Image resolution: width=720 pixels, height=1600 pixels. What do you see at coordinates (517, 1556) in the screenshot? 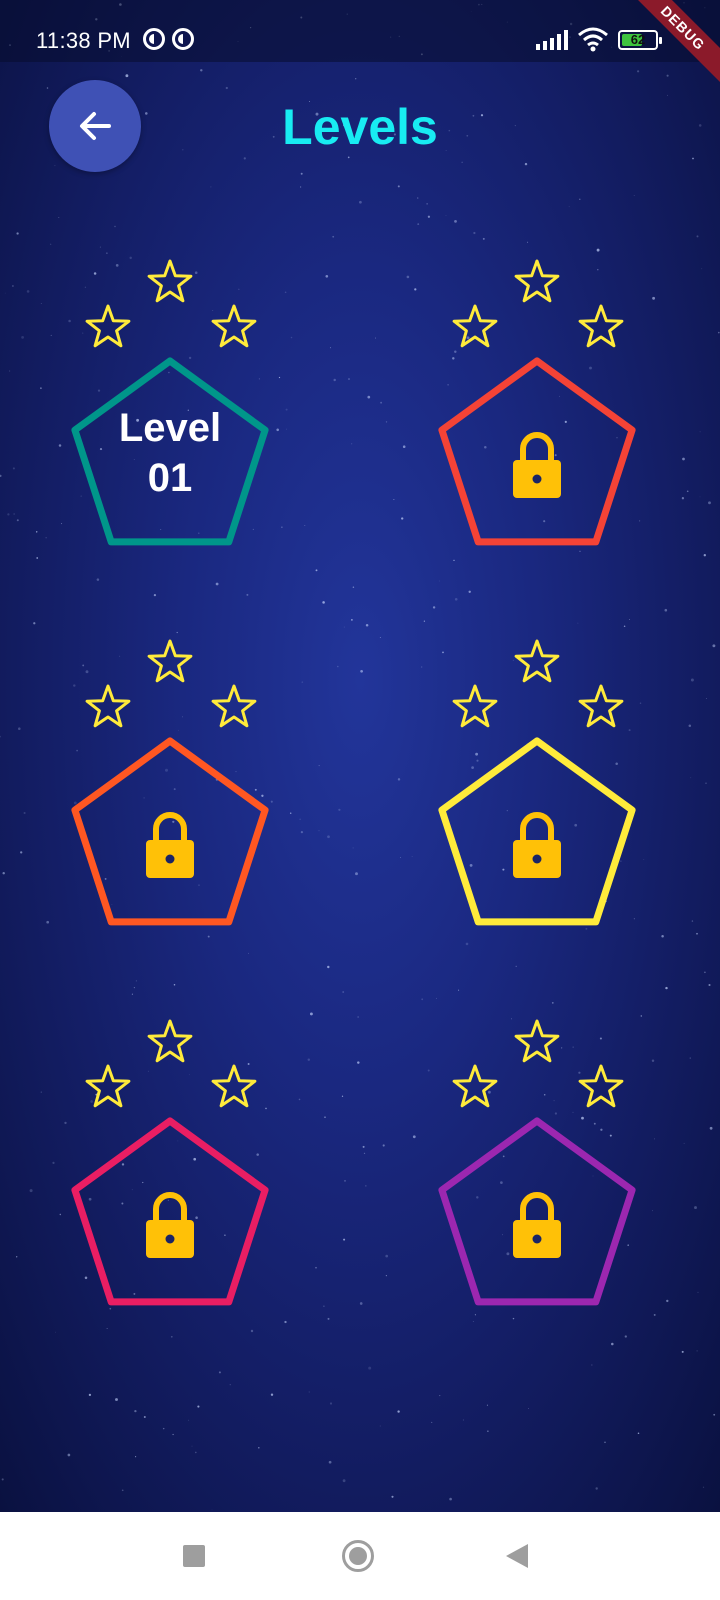
I see `system-back-button` at bounding box center [517, 1556].